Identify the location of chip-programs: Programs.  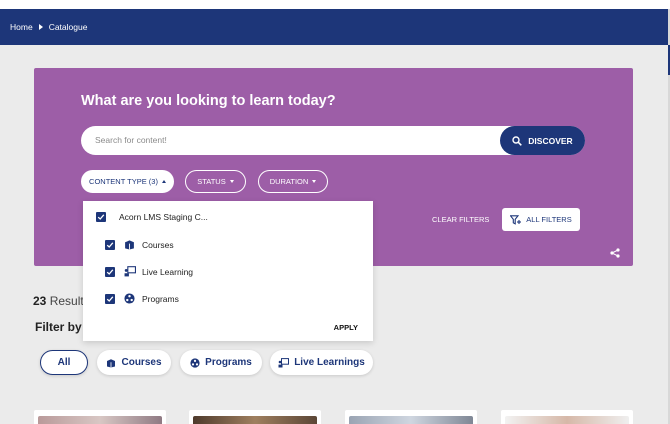
(221, 362).